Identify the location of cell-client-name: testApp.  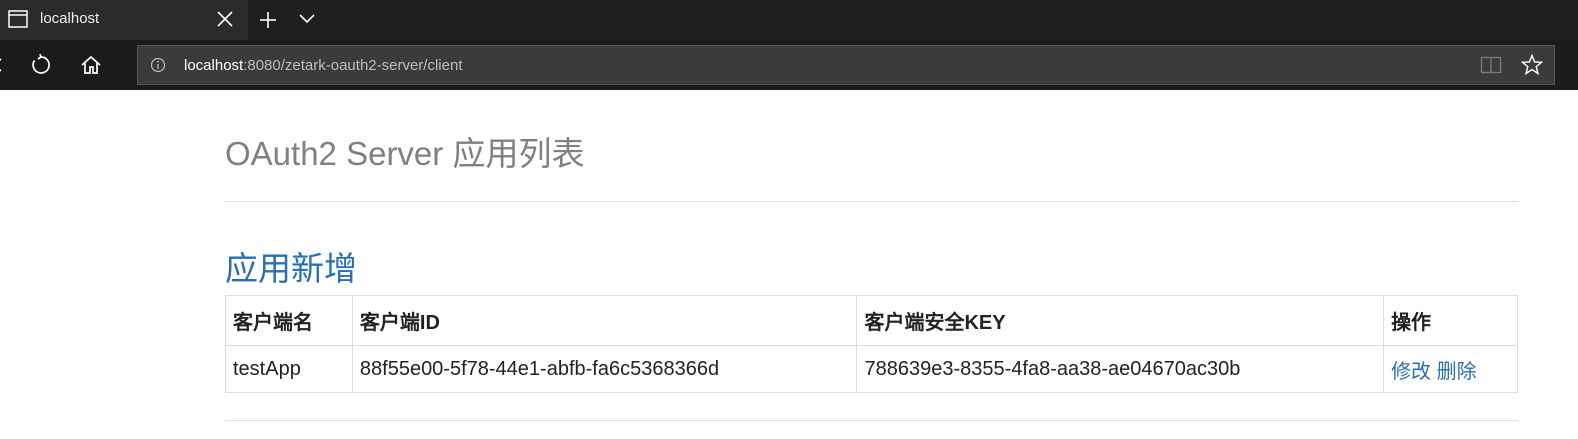
(289, 369).